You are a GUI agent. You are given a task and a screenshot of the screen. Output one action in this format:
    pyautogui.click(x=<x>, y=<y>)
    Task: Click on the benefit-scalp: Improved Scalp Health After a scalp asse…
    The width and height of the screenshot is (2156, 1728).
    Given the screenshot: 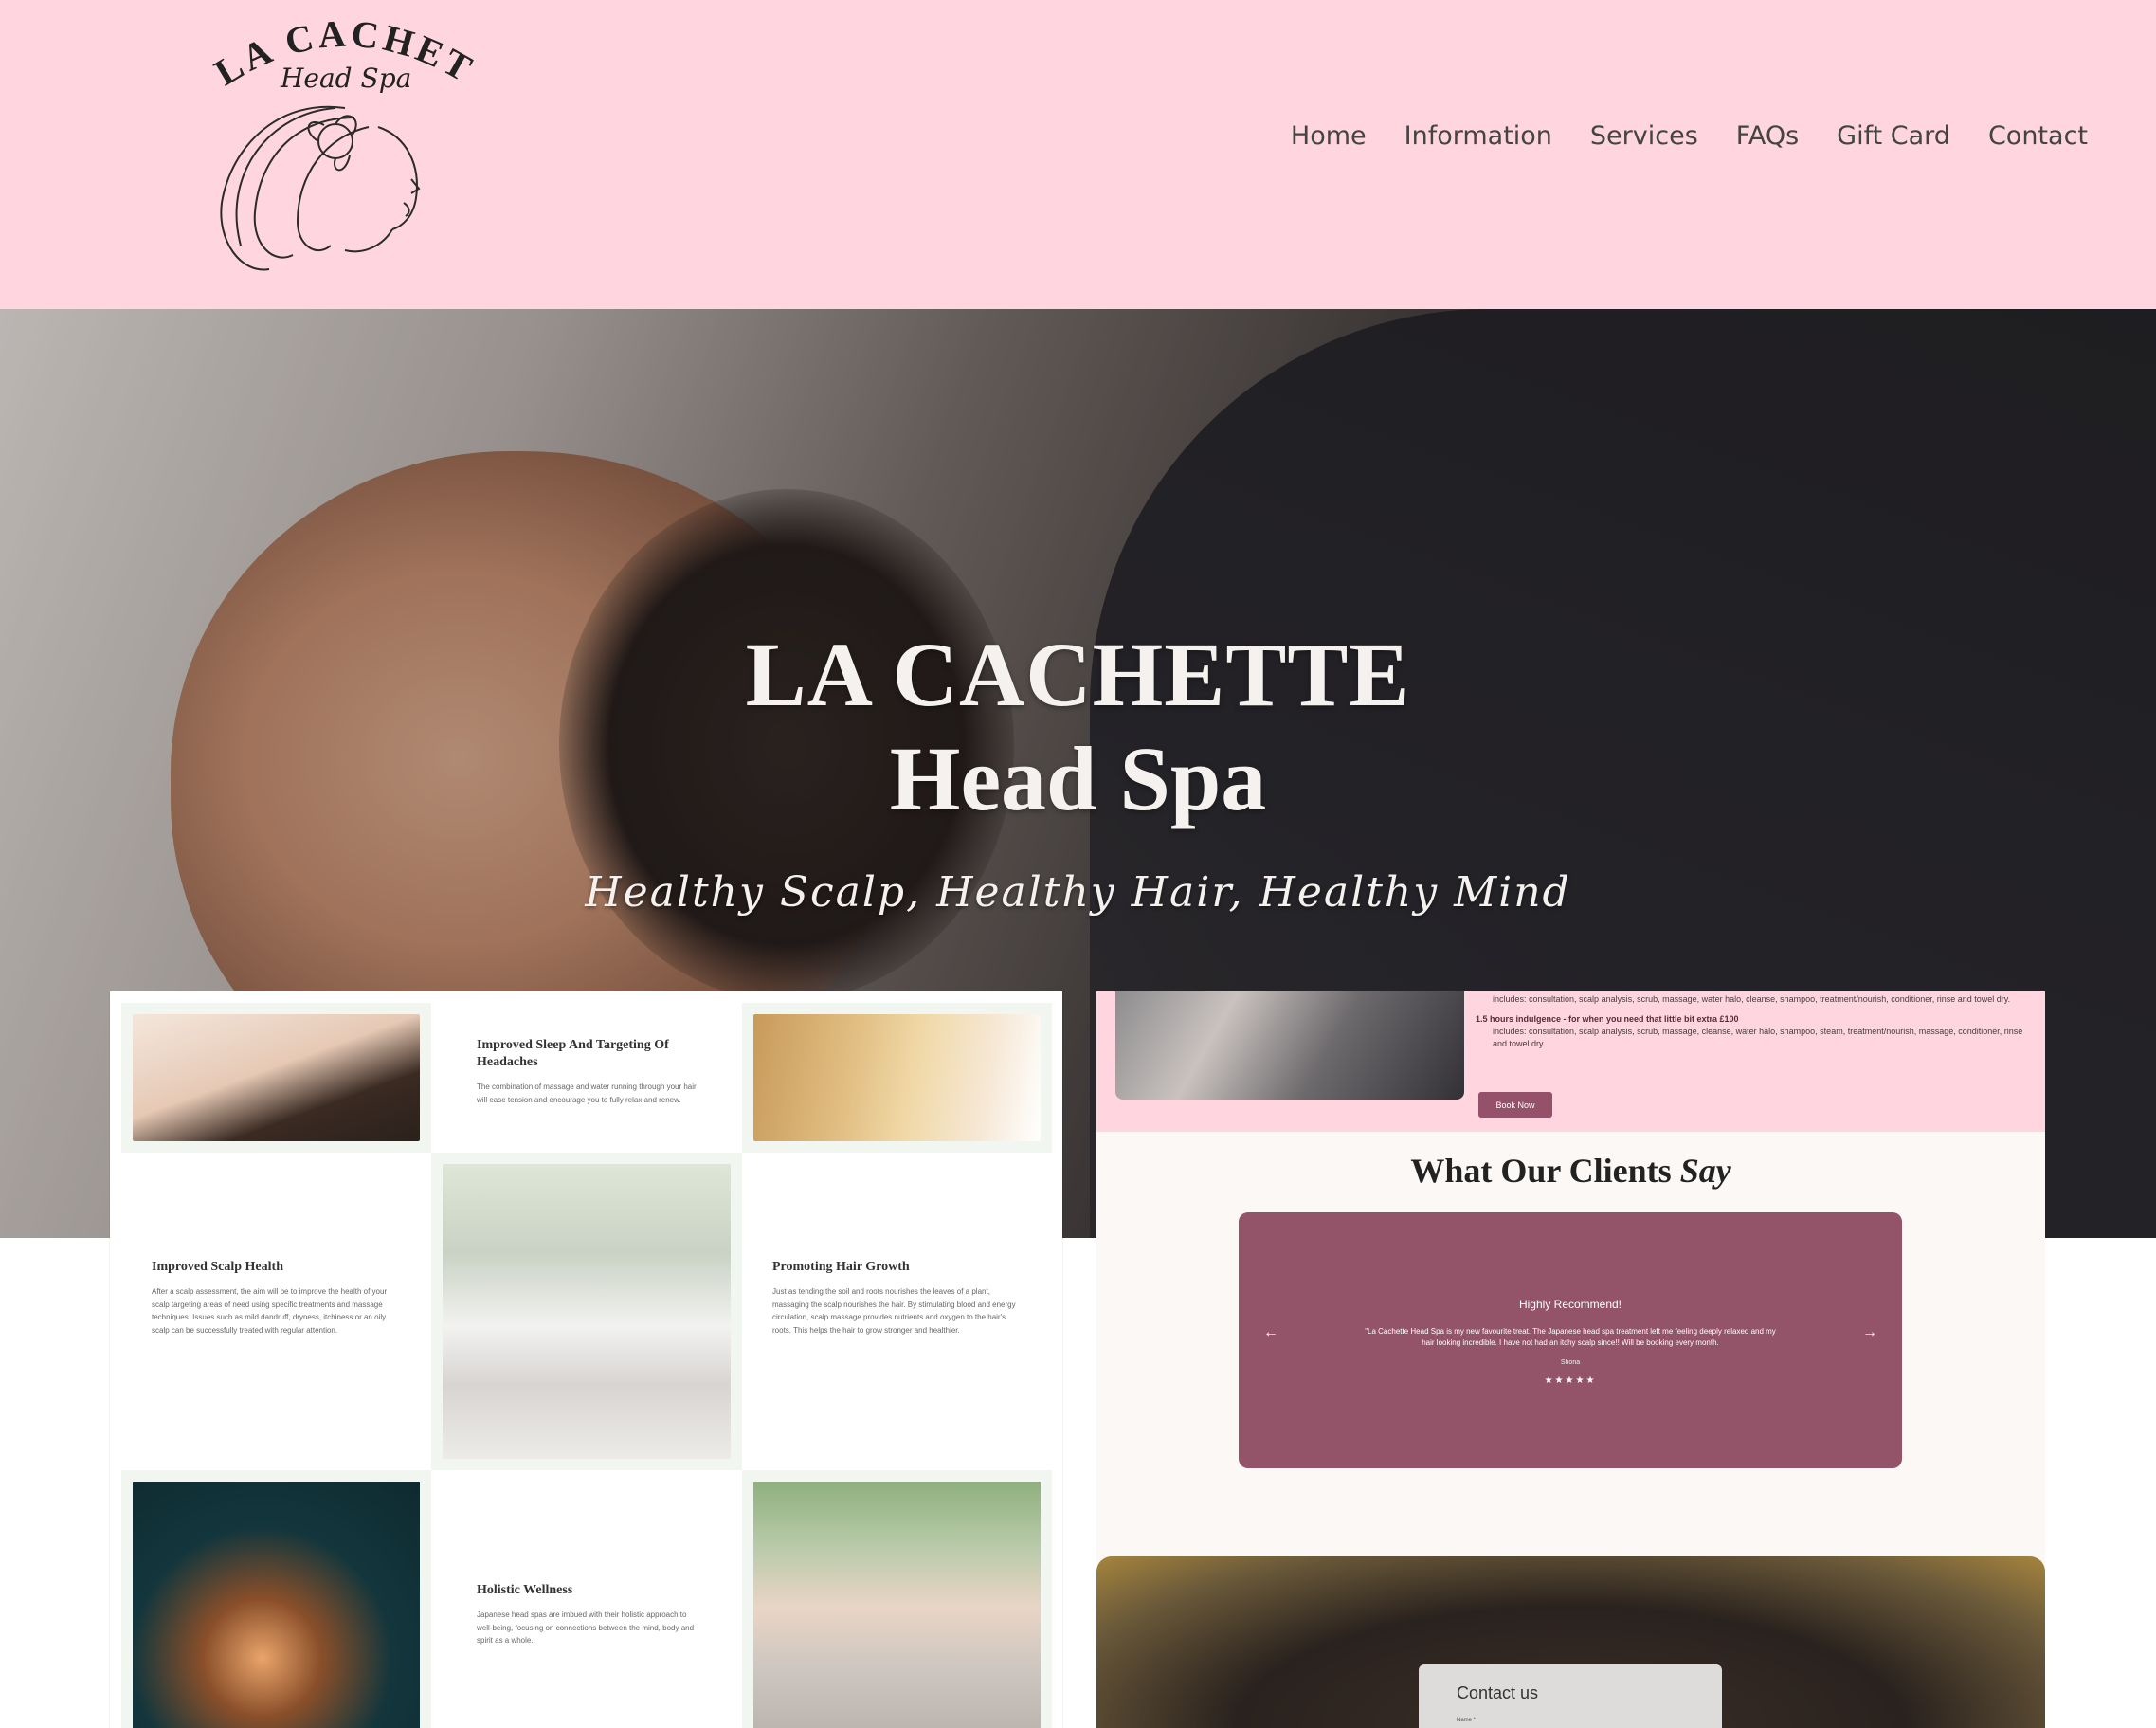 What is the action you would take?
    pyautogui.click(x=276, y=1311)
    